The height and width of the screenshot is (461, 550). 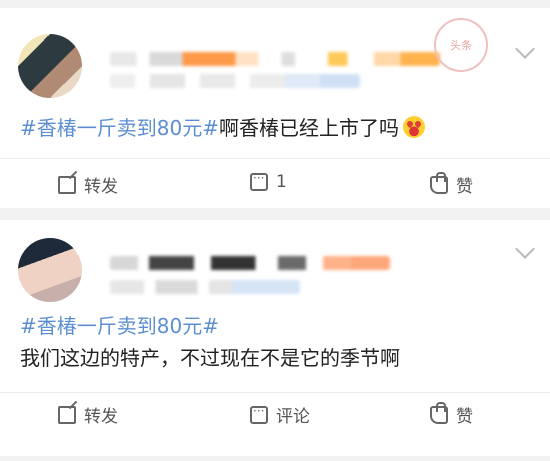 What do you see at coordinates (281, 182) in the screenshot?
I see `comment-count: 1` at bounding box center [281, 182].